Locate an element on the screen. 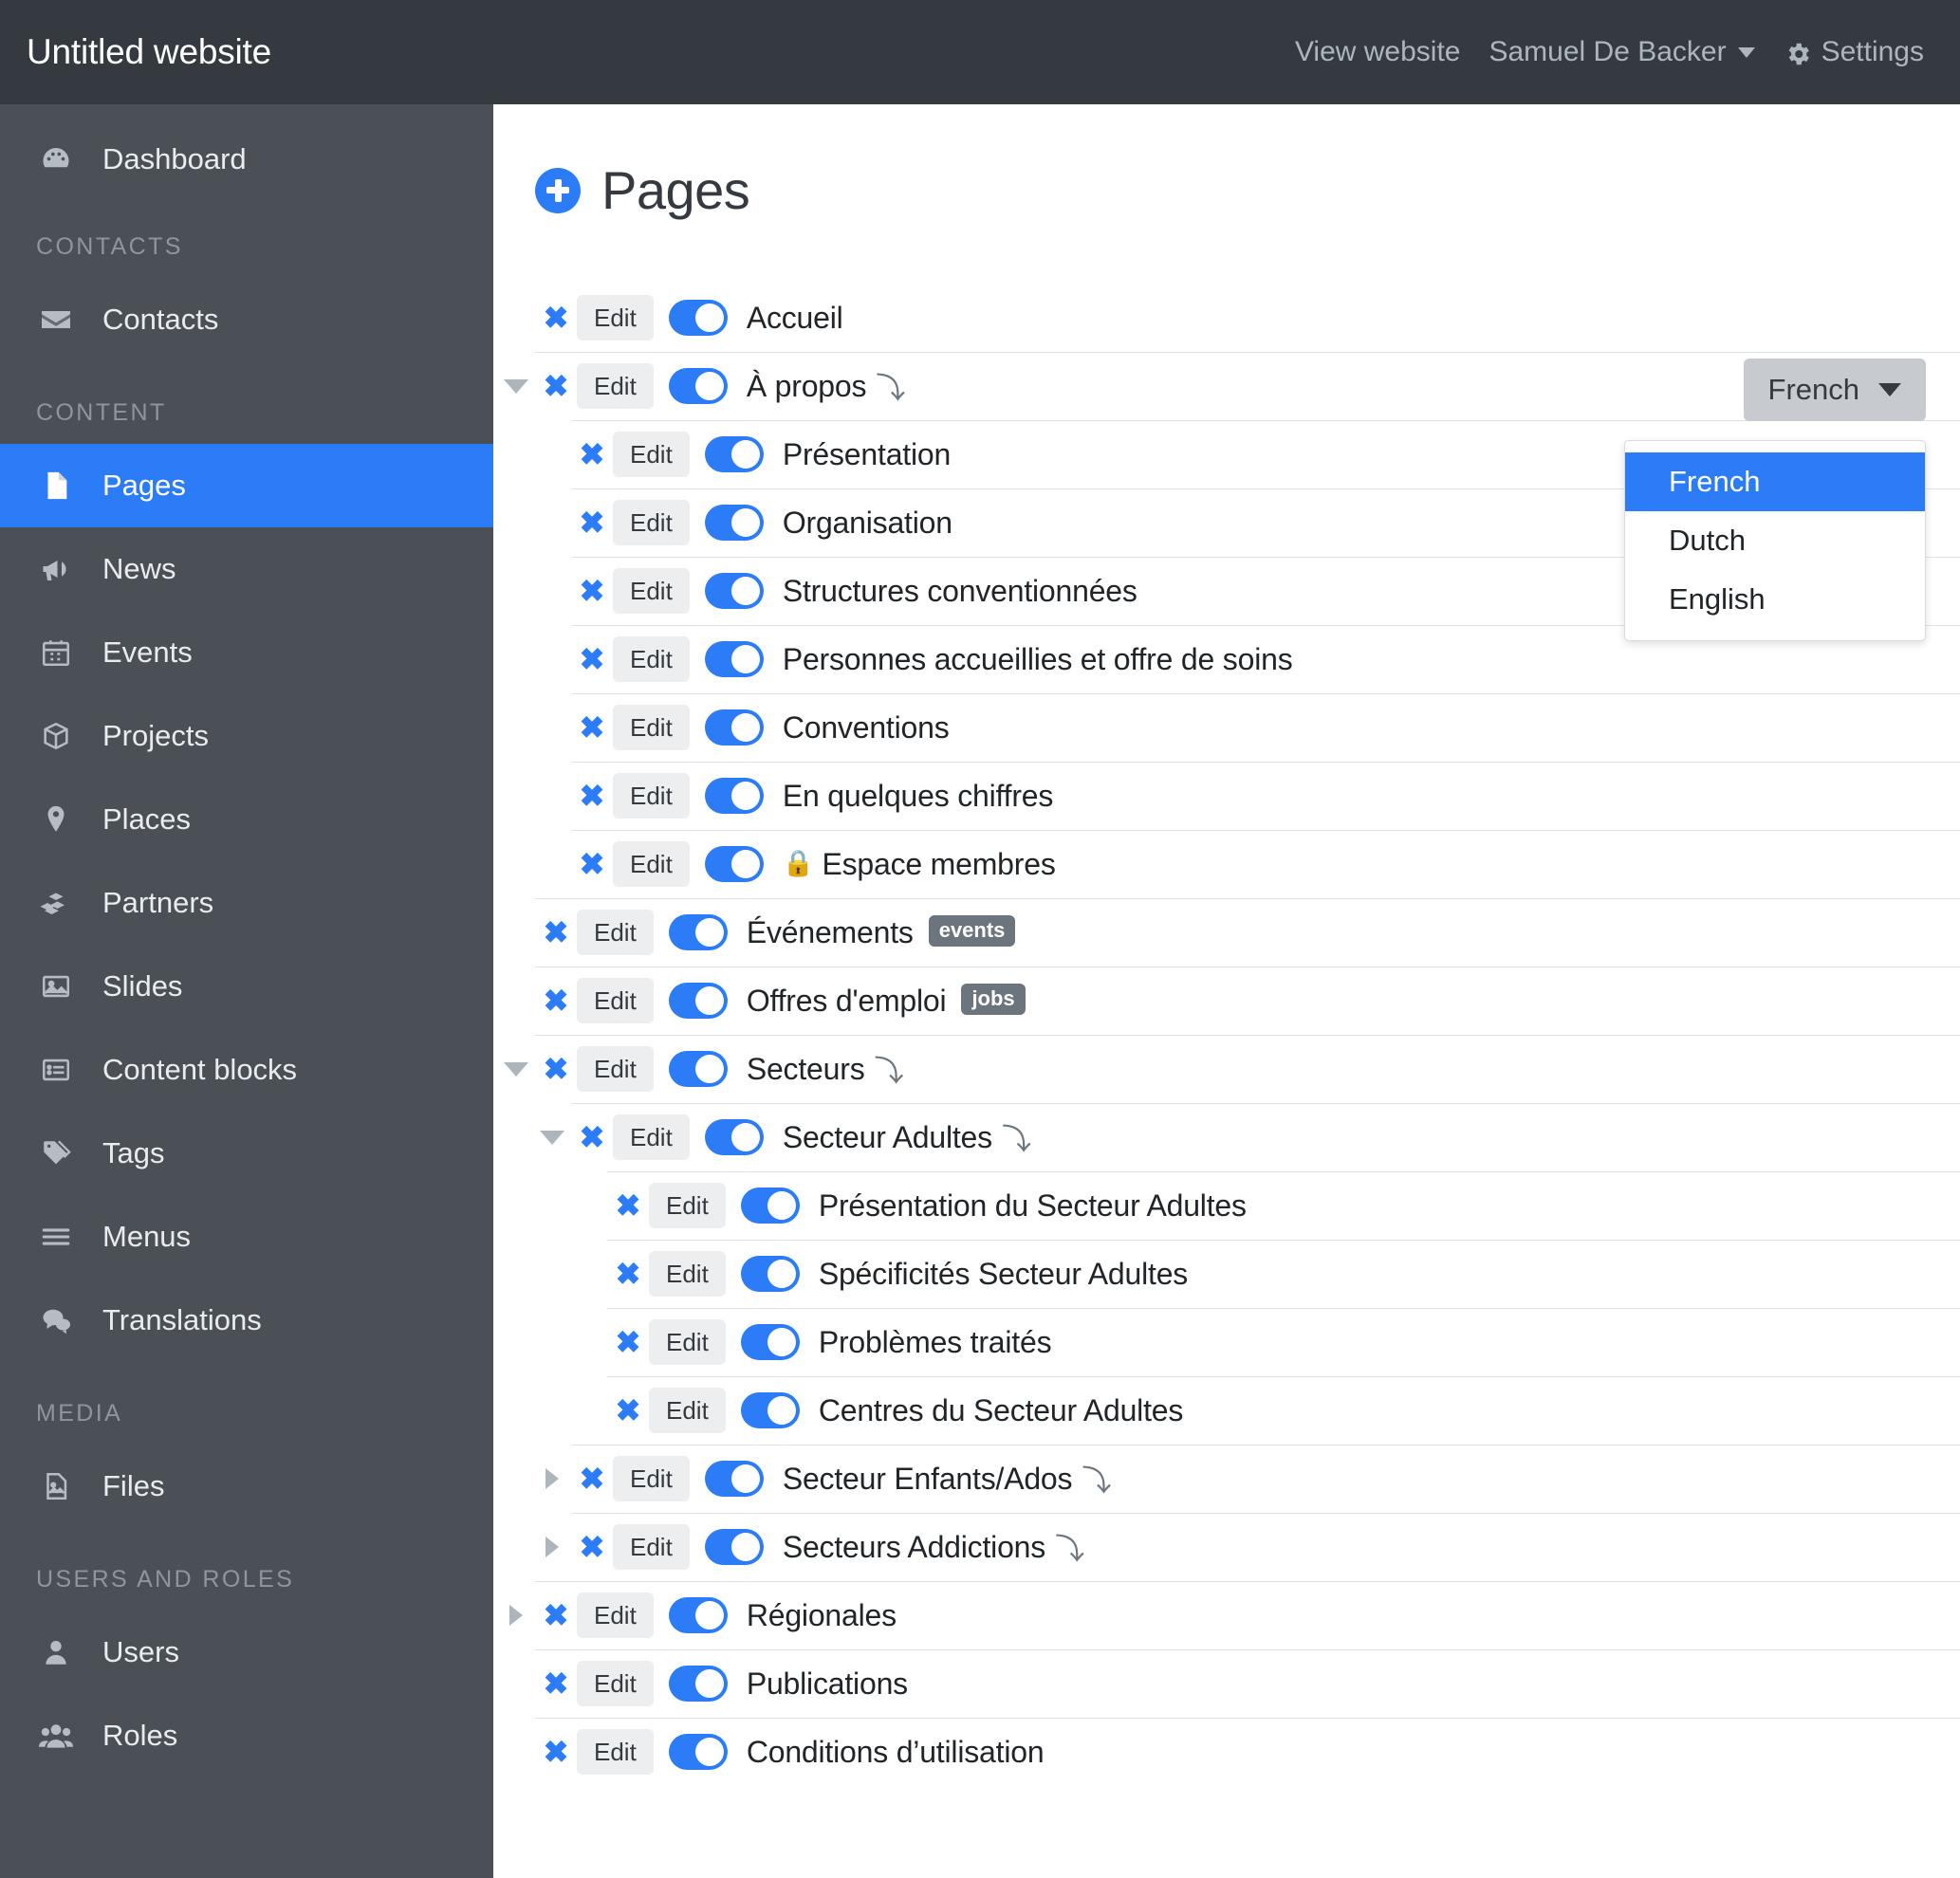 The height and width of the screenshot is (1878, 1960). sidebar-item-events: Events is located at coordinates (247, 652).